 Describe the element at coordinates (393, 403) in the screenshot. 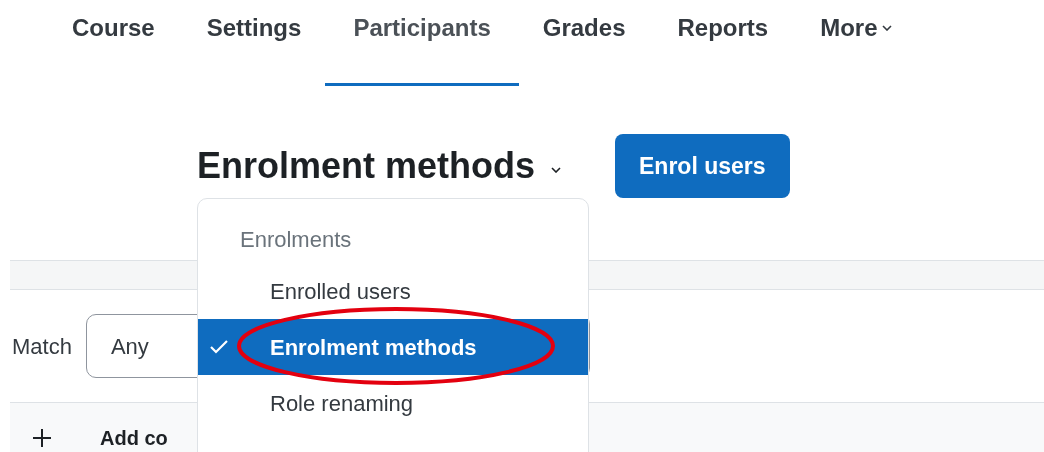

I see `menu-item: Role renaming` at that location.